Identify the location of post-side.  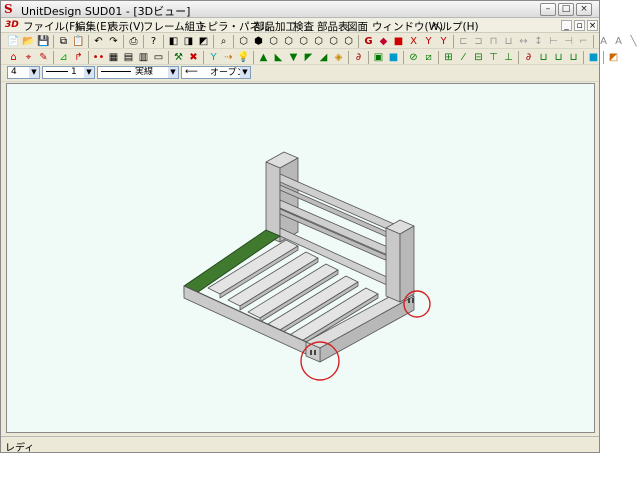
(407, 264).